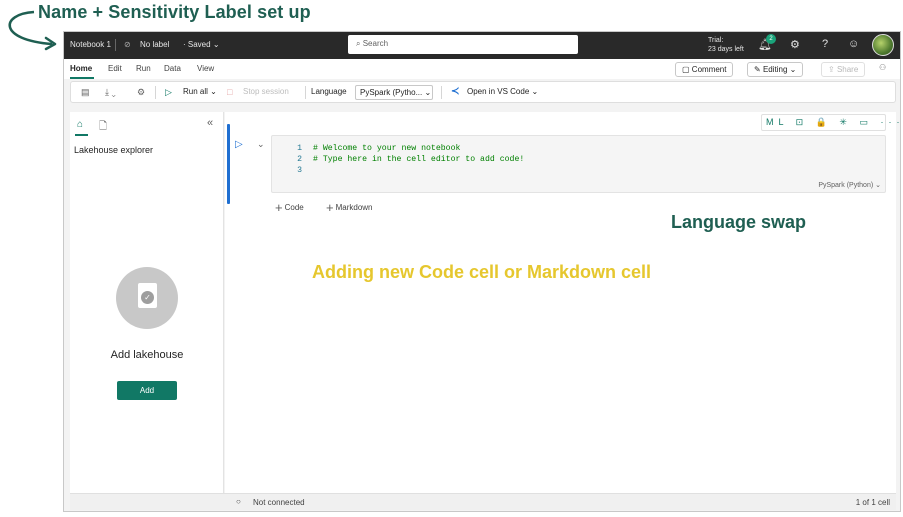 The height and width of the screenshot is (517, 903). What do you see at coordinates (329, 91) in the screenshot?
I see `language-label: Language` at bounding box center [329, 91].